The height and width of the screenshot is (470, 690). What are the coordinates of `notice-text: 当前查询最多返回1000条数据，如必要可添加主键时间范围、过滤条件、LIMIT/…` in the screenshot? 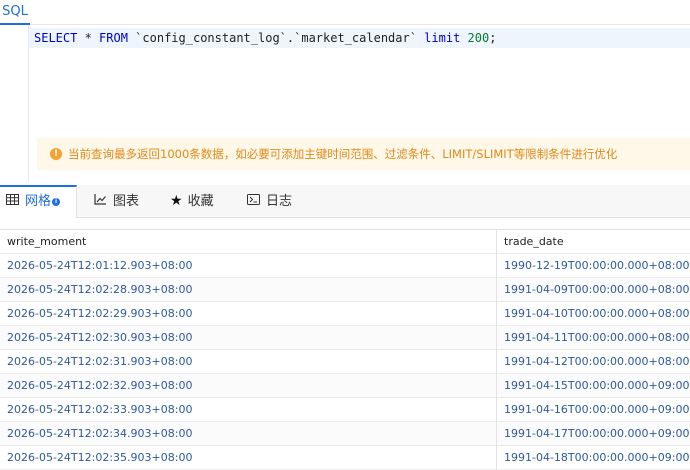 It's located at (343, 154).